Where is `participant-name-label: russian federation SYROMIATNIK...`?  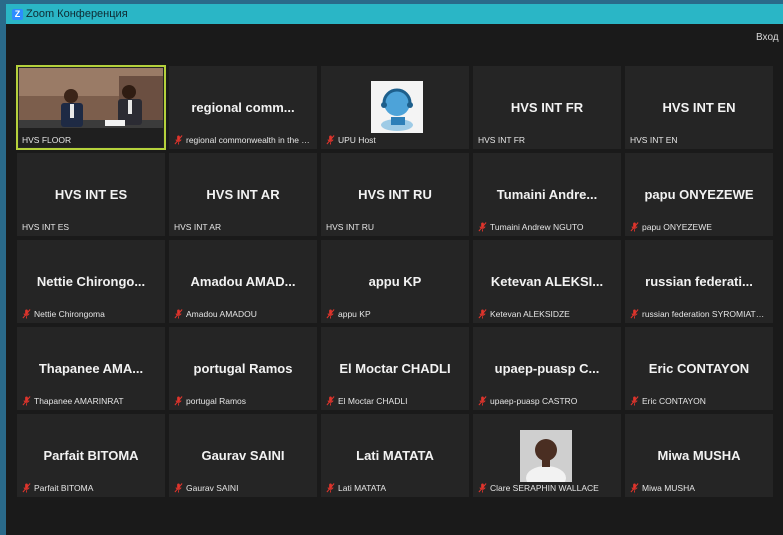
participant-name-label: russian federation SYROMIATNIK... is located at coordinates (698, 314).